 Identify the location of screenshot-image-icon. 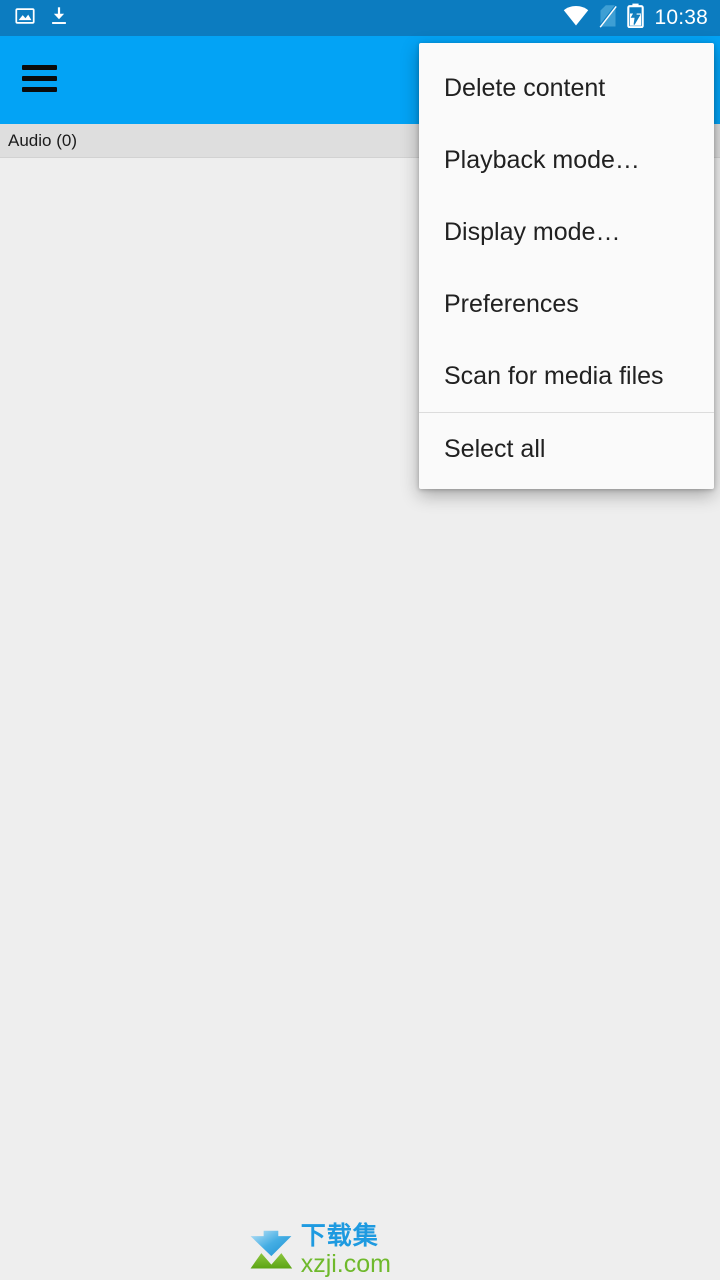
(25, 18).